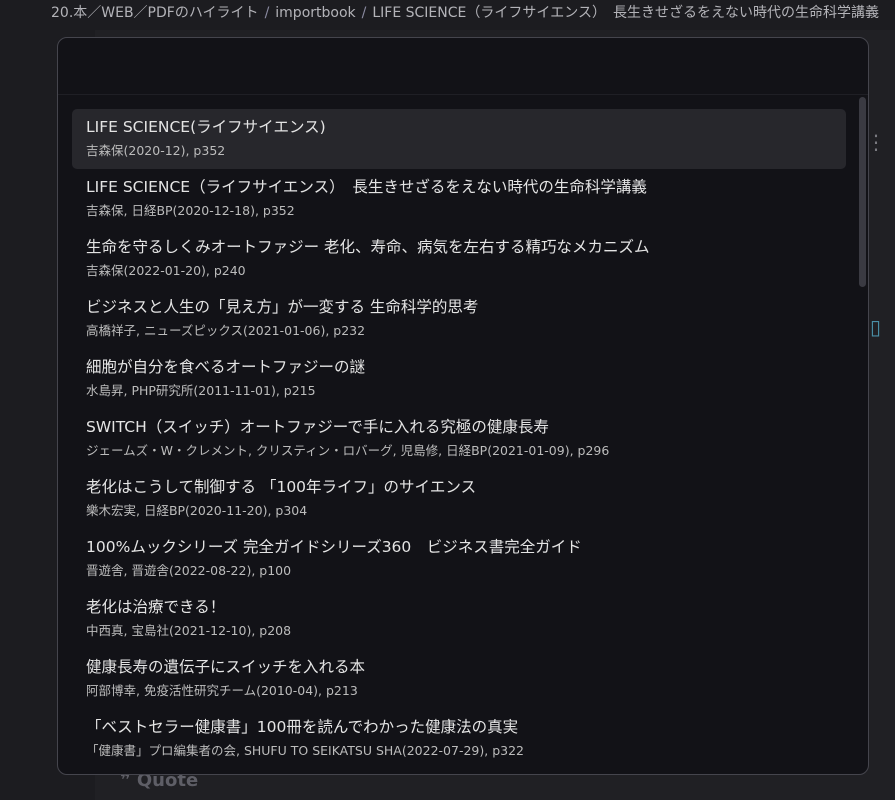 This screenshot has height=800, width=895. What do you see at coordinates (226, 330) in the screenshot?
I see `result-subtitle: 高橋祥子, ニューズピックス(2021-01-06), p232` at bounding box center [226, 330].